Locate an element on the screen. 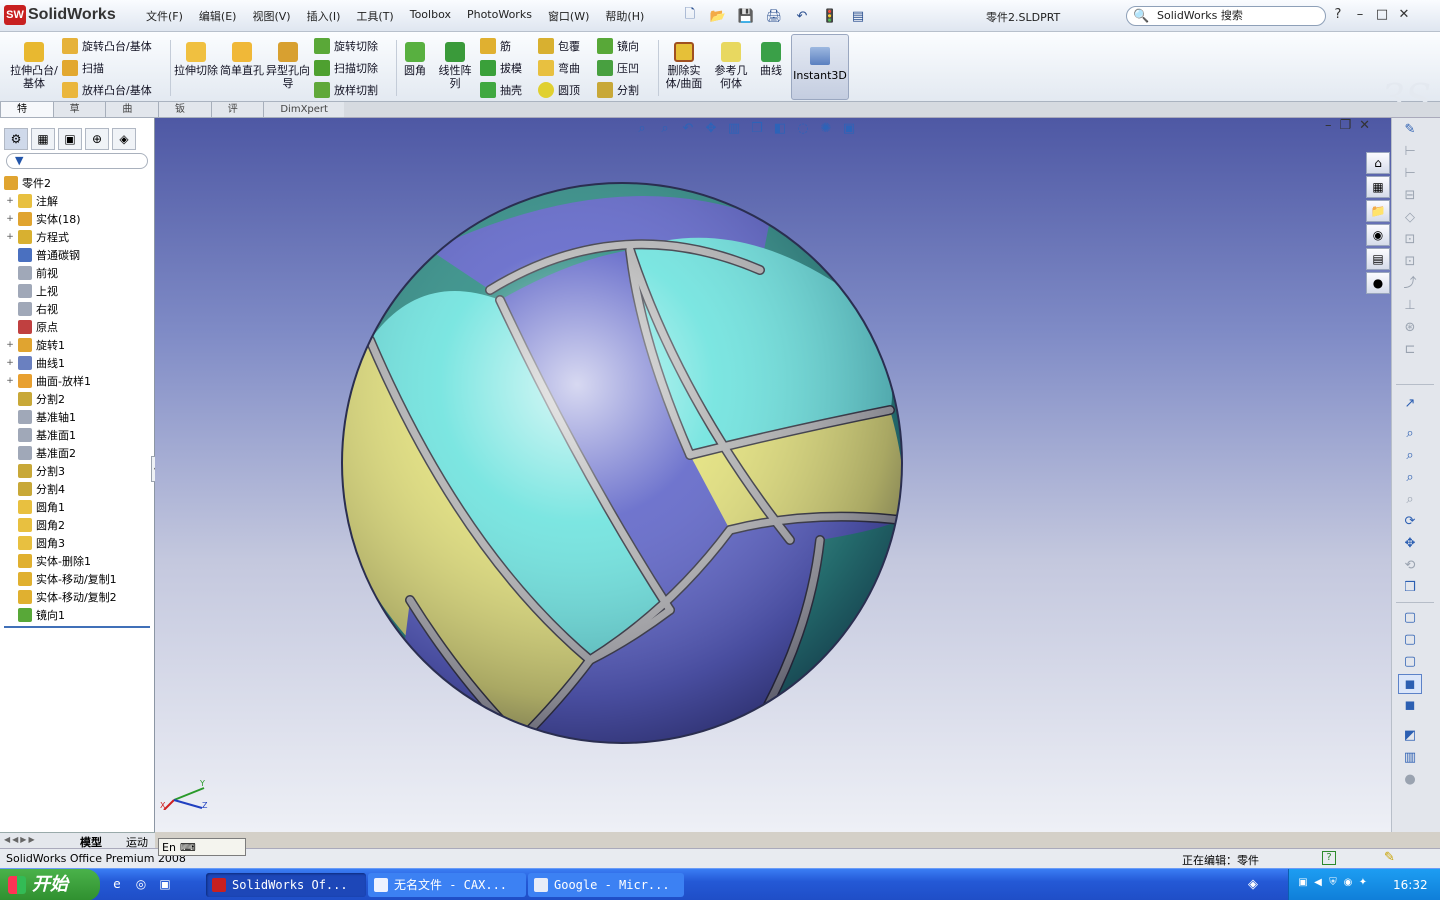 The height and width of the screenshot is (900, 1440). apply-scene-icon: ▣ is located at coordinates (849, 129).